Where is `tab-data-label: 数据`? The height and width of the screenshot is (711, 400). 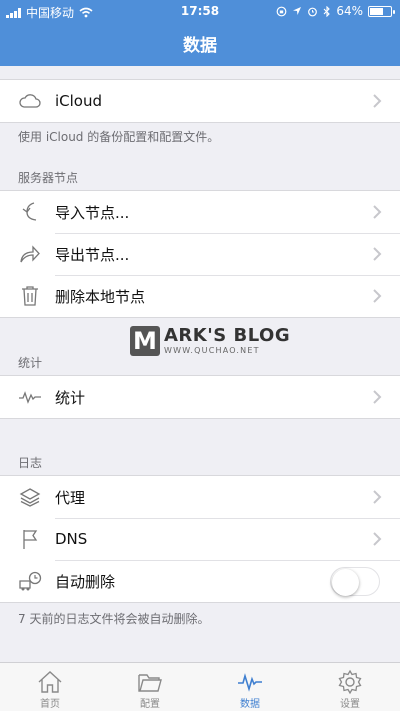 tab-data-label: 数据 is located at coordinates (250, 704).